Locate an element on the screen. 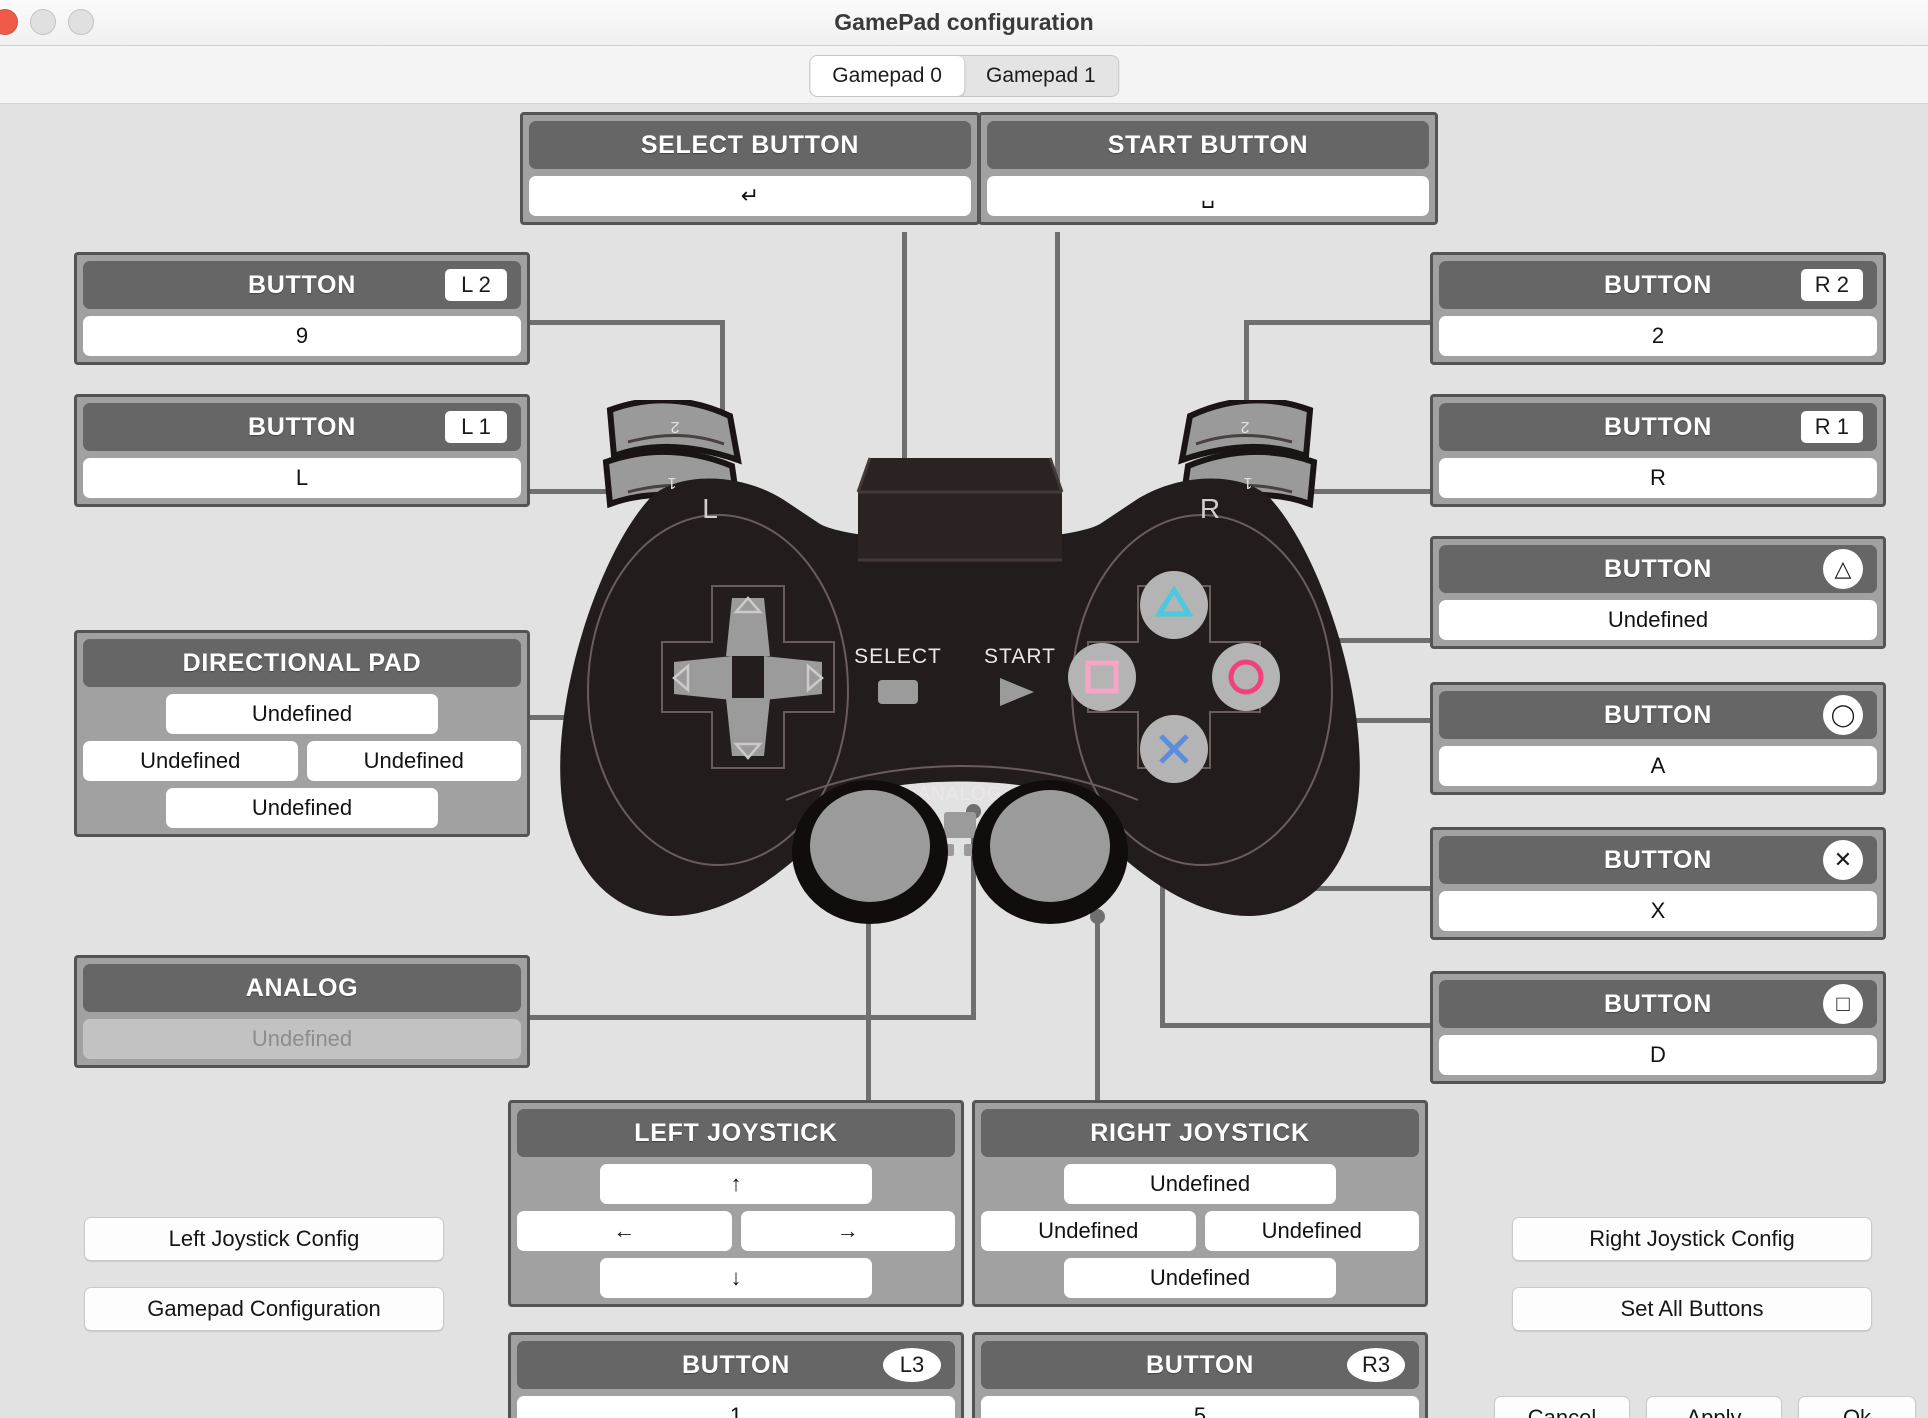  analog-value-field: Undefined is located at coordinates (302, 1039).